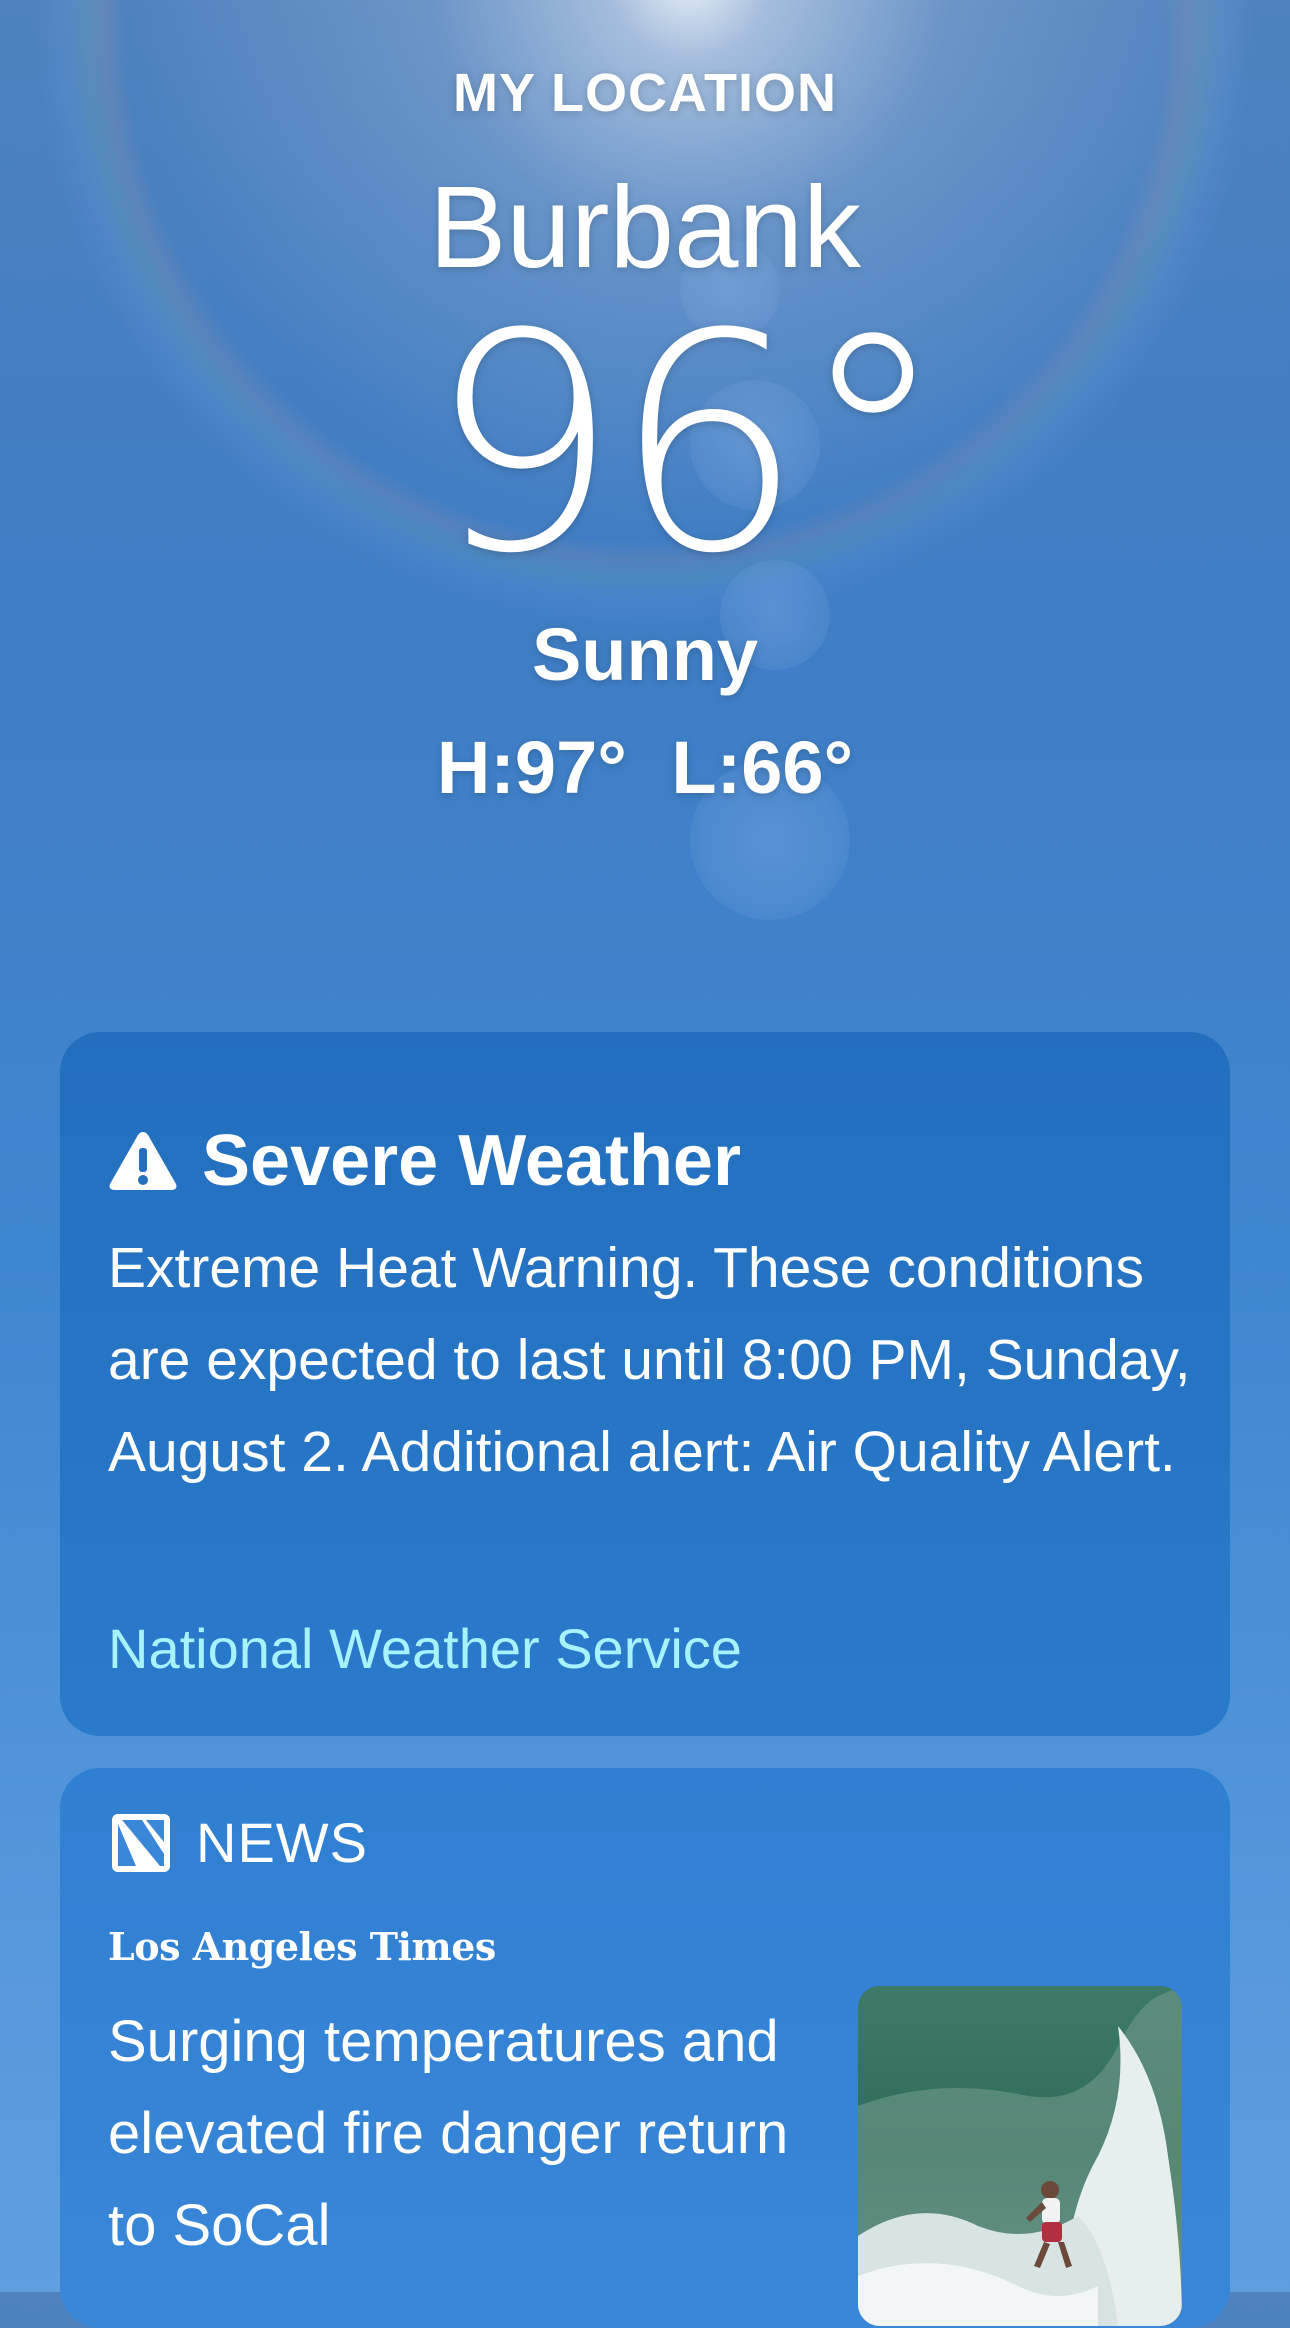  What do you see at coordinates (141, 1842) in the screenshot?
I see `apple-news-icon` at bounding box center [141, 1842].